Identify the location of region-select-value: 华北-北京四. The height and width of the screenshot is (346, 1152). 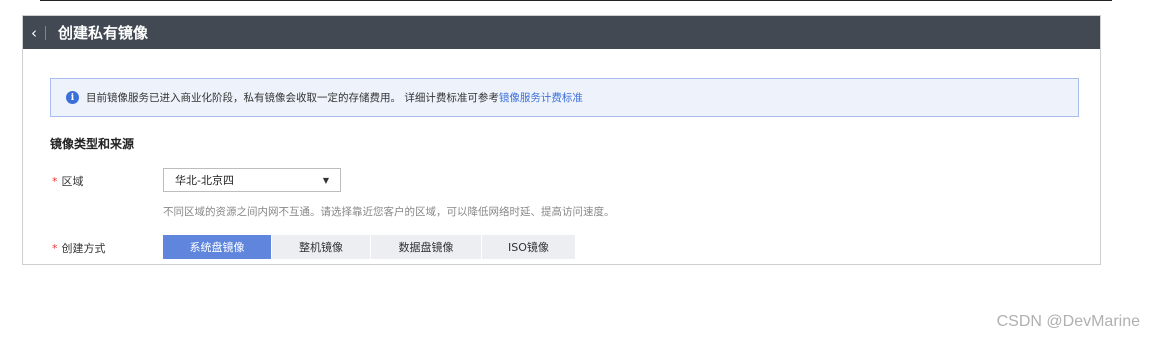
(204, 180).